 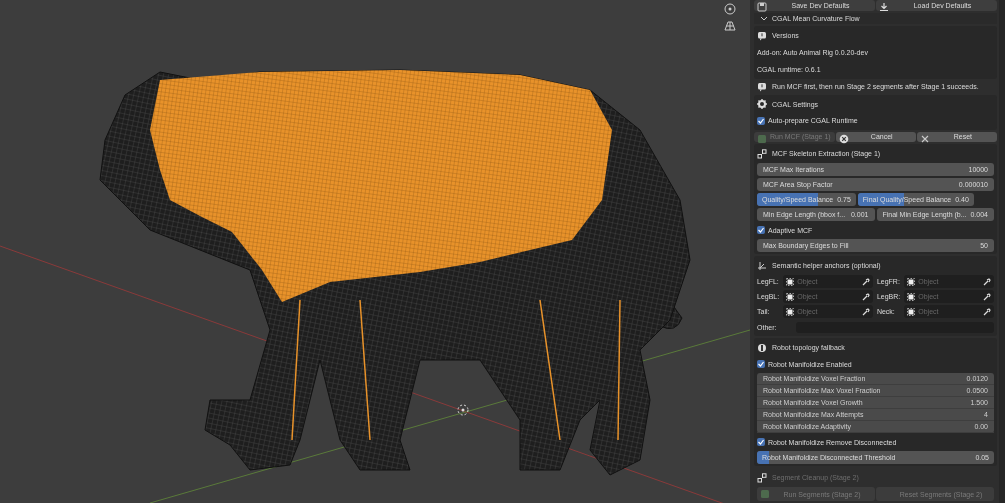 What do you see at coordinates (463, 410) in the screenshot?
I see `3d-cursor-icon` at bounding box center [463, 410].